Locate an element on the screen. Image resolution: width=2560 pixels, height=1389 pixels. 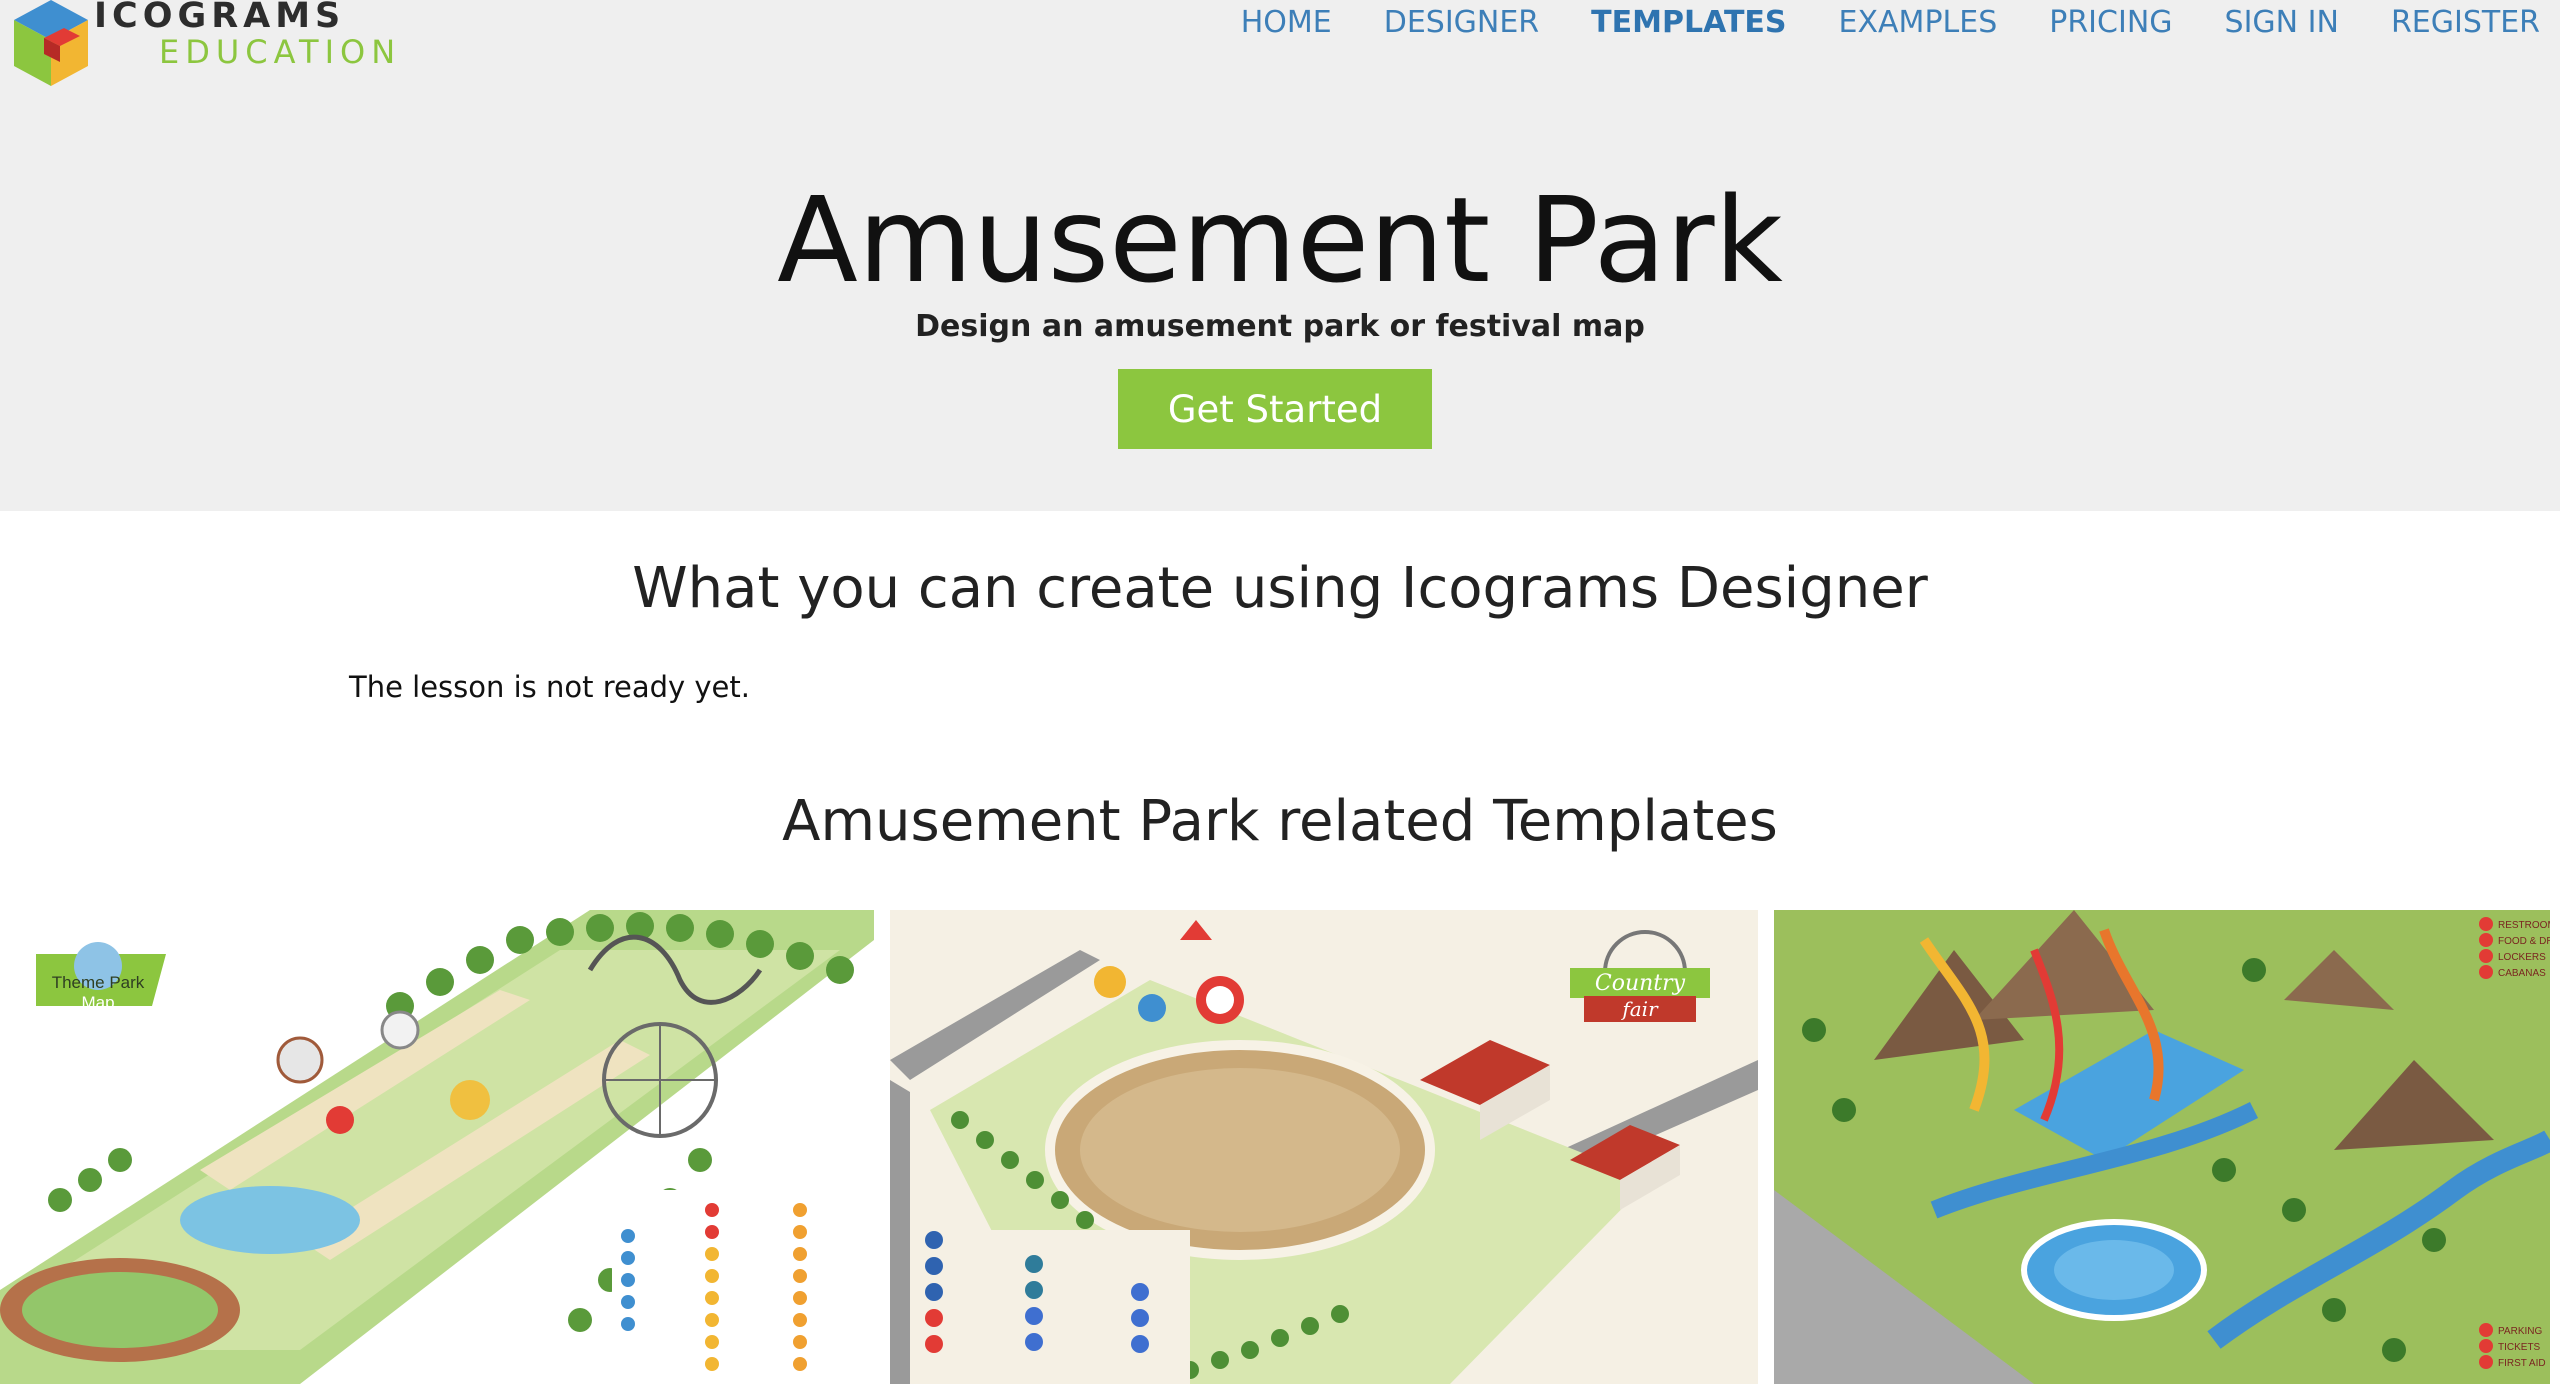
template-card-theme-park: Theme Park Map is located at coordinates (437, 1147).